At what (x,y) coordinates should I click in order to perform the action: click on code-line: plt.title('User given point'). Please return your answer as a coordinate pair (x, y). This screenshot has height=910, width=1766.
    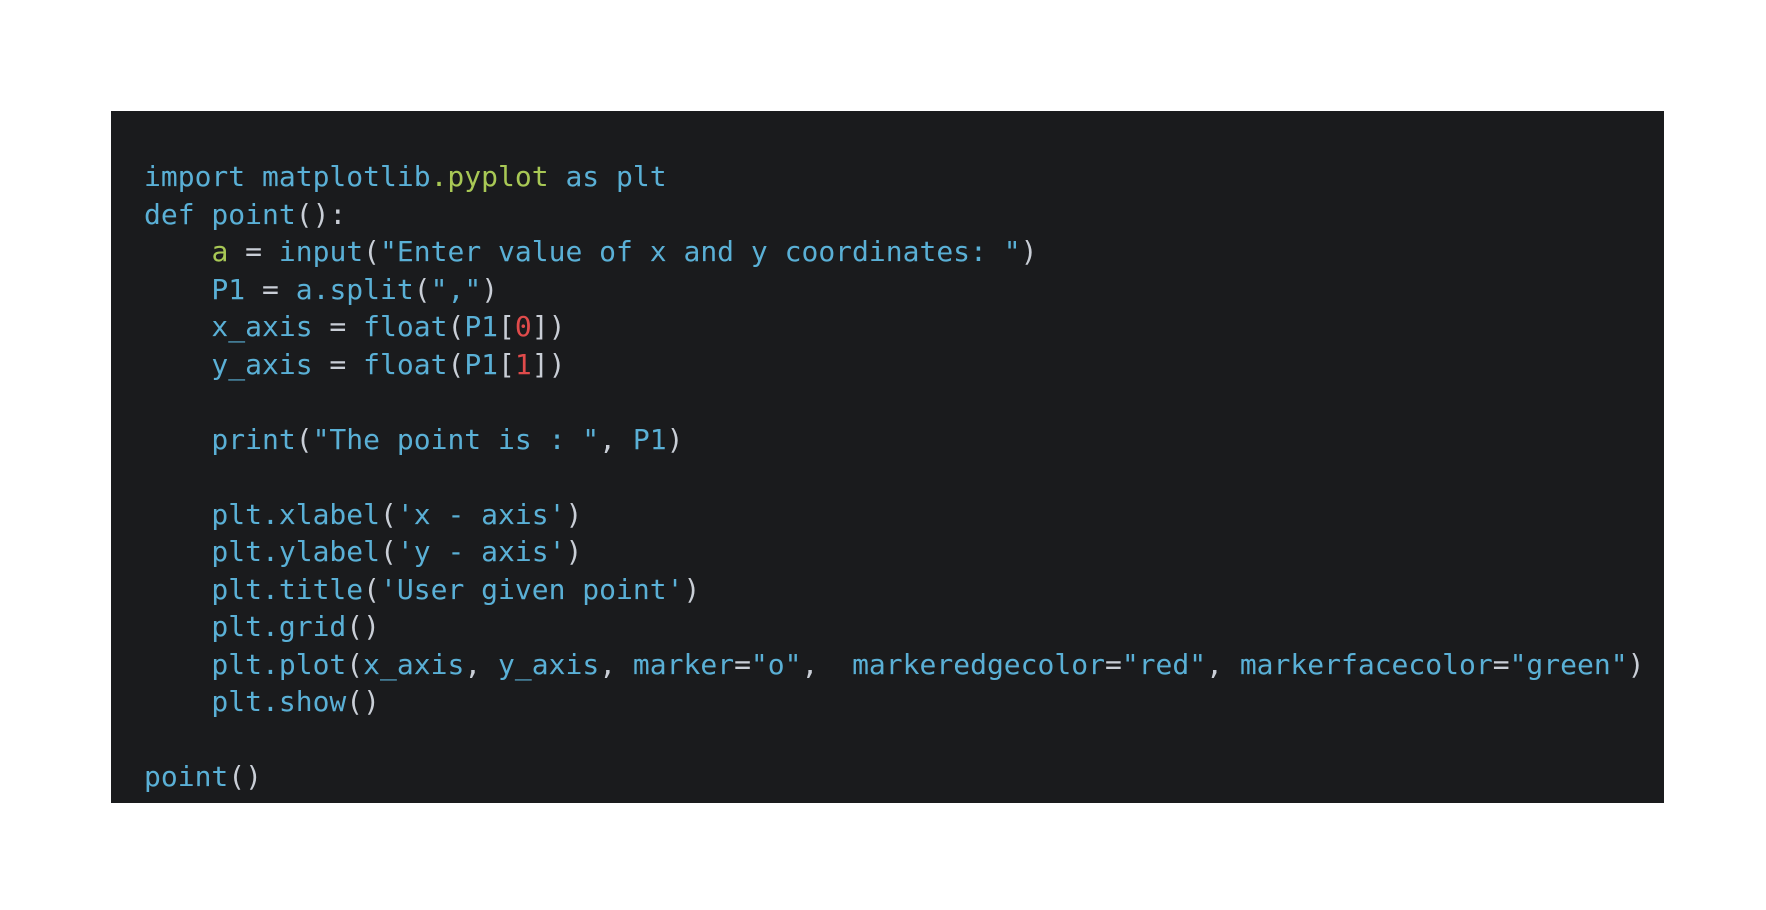
    Looking at the image, I should click on (904, 590).